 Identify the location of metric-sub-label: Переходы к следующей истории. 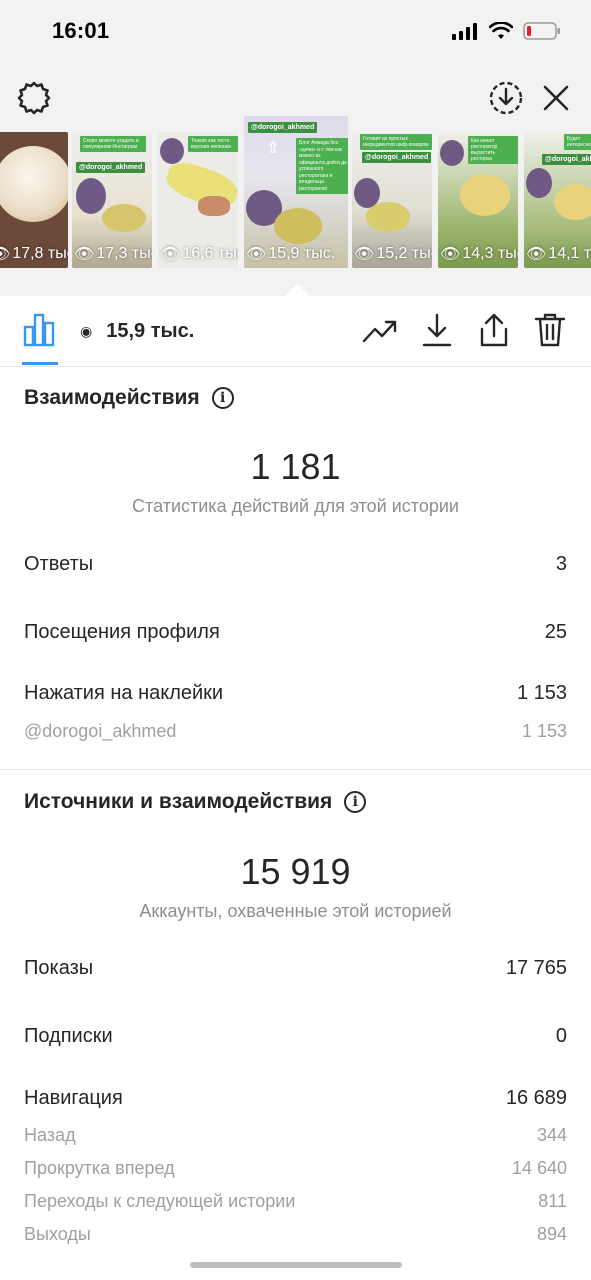
(160, 1201).